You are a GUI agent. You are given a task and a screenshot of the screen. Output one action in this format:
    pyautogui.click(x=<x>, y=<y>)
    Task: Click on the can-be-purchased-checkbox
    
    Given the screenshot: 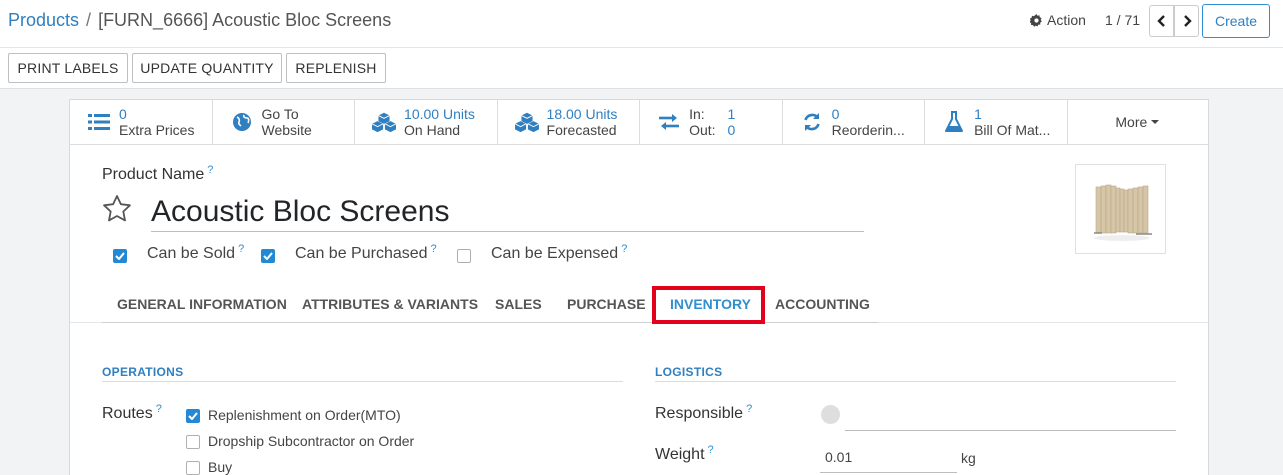 What is the action you would take?
    pyautogui.click(x=268, y=256)
    